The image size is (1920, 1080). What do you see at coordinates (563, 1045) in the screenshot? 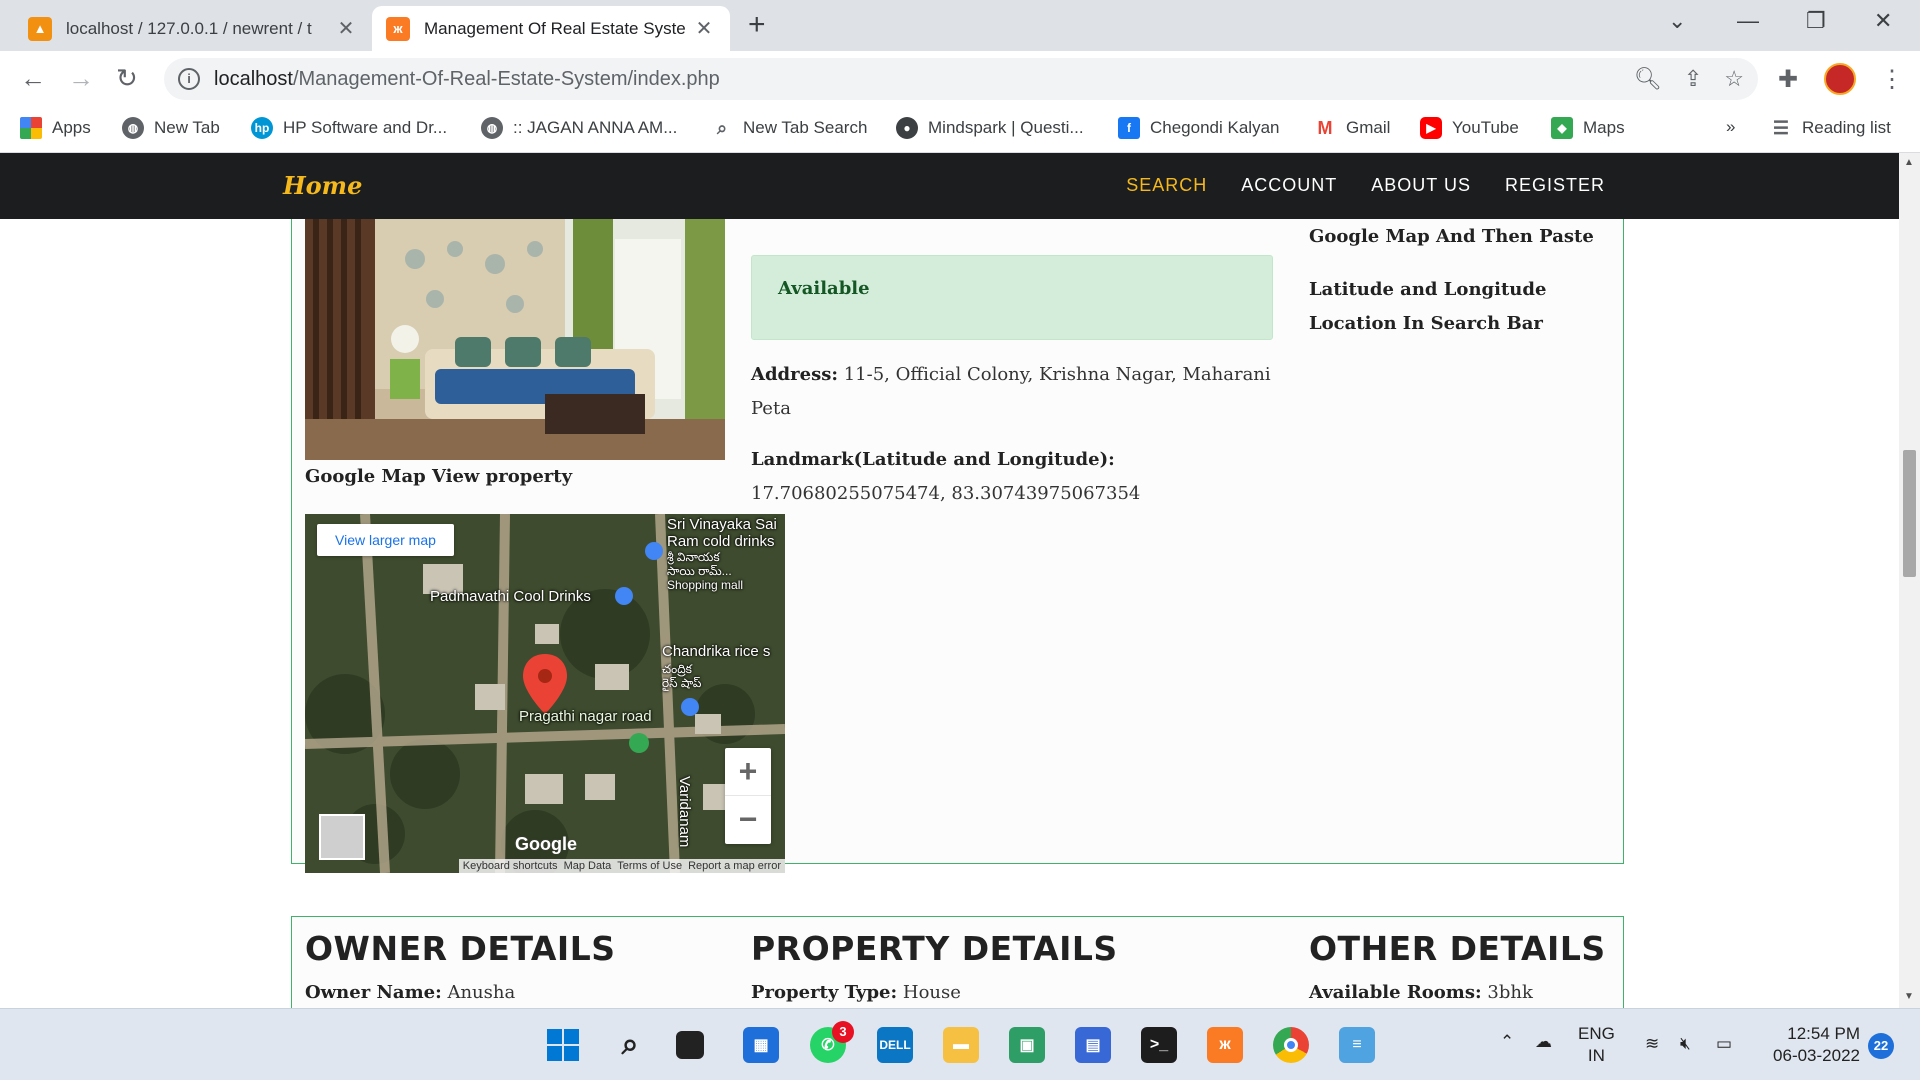
I see `windows-start-icon` at bounding box center [563, 1045].